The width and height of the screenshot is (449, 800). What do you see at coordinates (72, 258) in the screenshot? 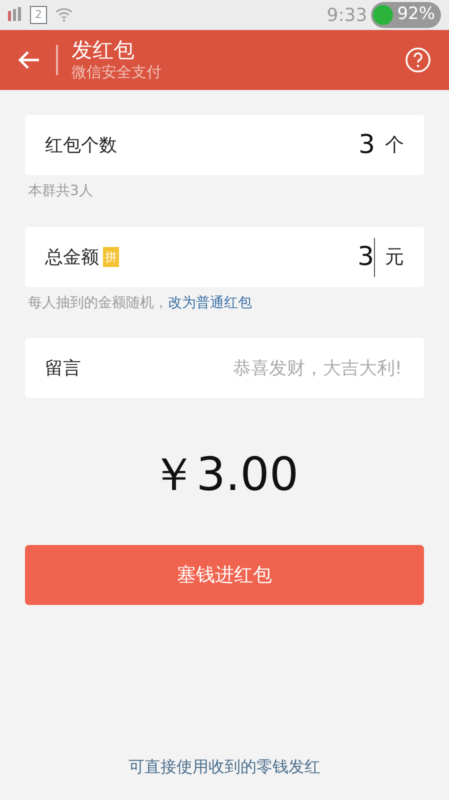
I see `field-label: 总金额` at bounding box center [72, 258].